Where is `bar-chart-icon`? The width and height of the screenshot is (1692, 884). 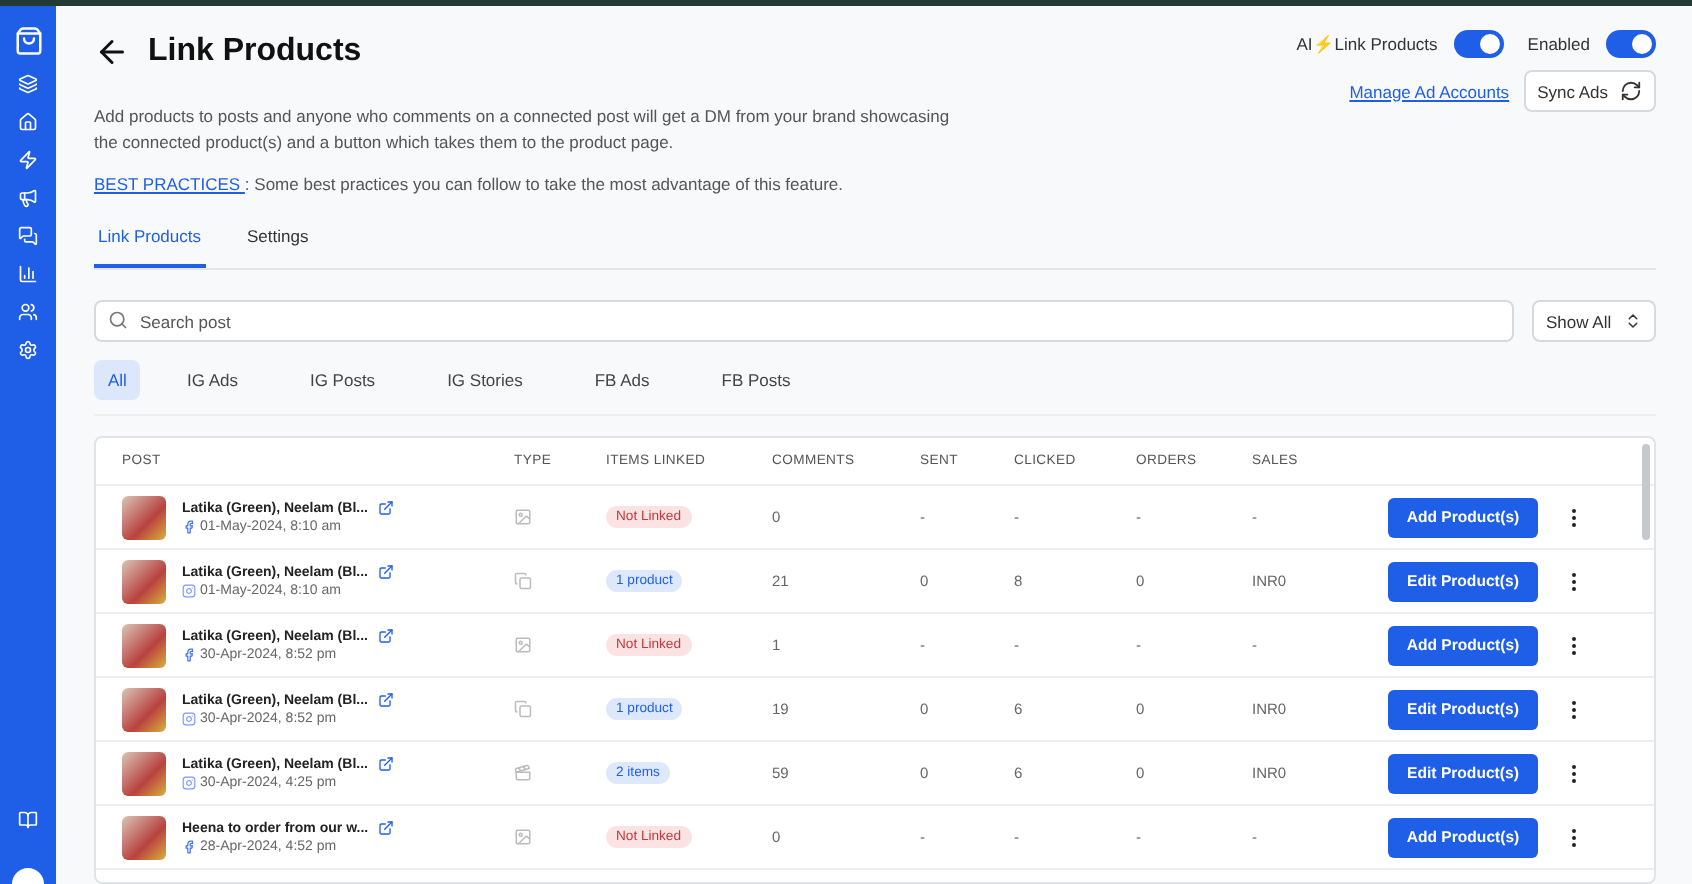 bar-chart-icon is located at coordinates (28, 274).